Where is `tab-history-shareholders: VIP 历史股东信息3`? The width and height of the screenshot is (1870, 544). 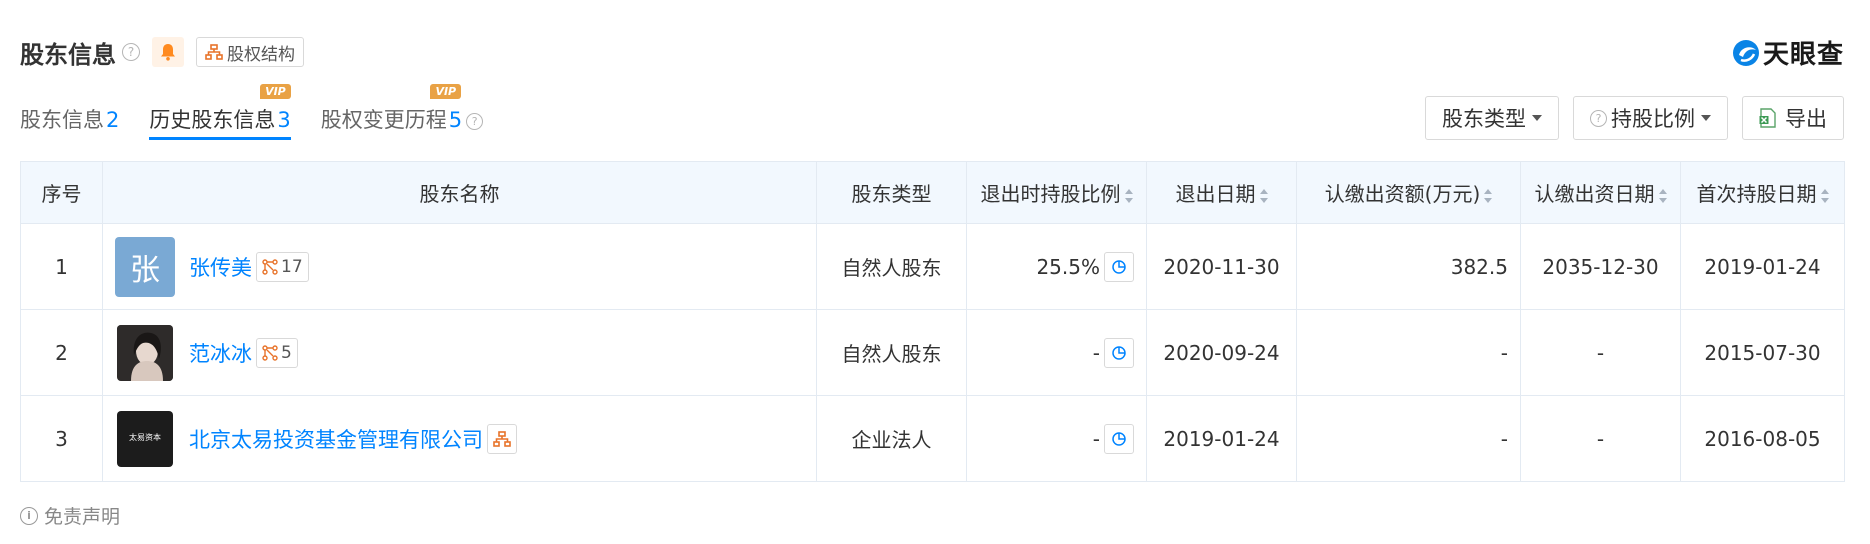 tab-history-shareholders: VIP 历史股东信息3 is located at coordinates (220, 112).